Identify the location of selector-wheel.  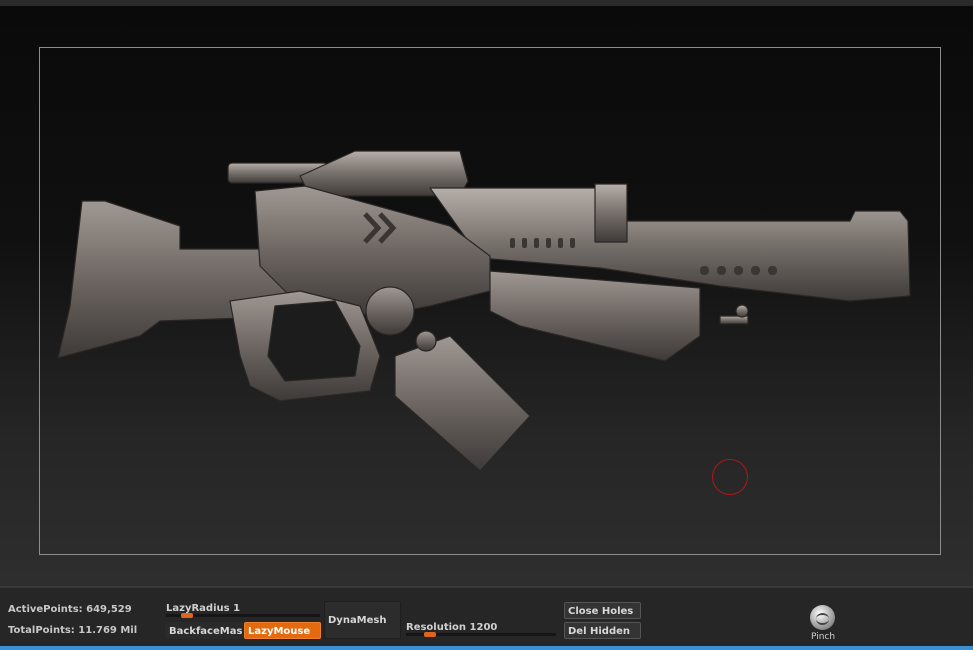
(390, 311).